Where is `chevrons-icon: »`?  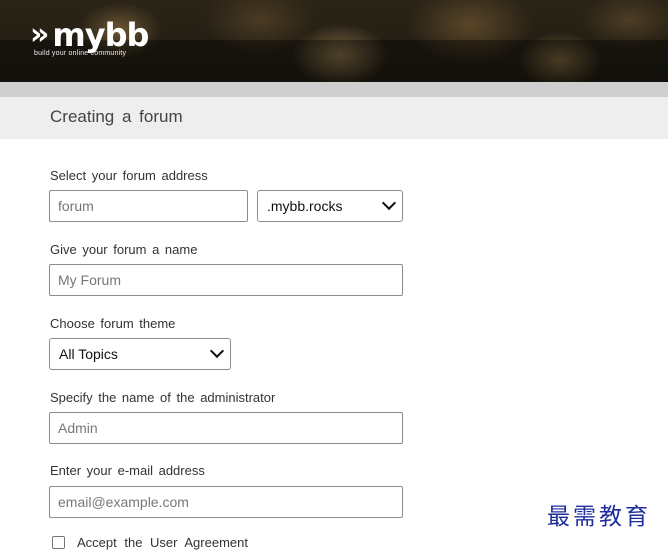
chevrons-icon: » is located at coordinates (39, 34).